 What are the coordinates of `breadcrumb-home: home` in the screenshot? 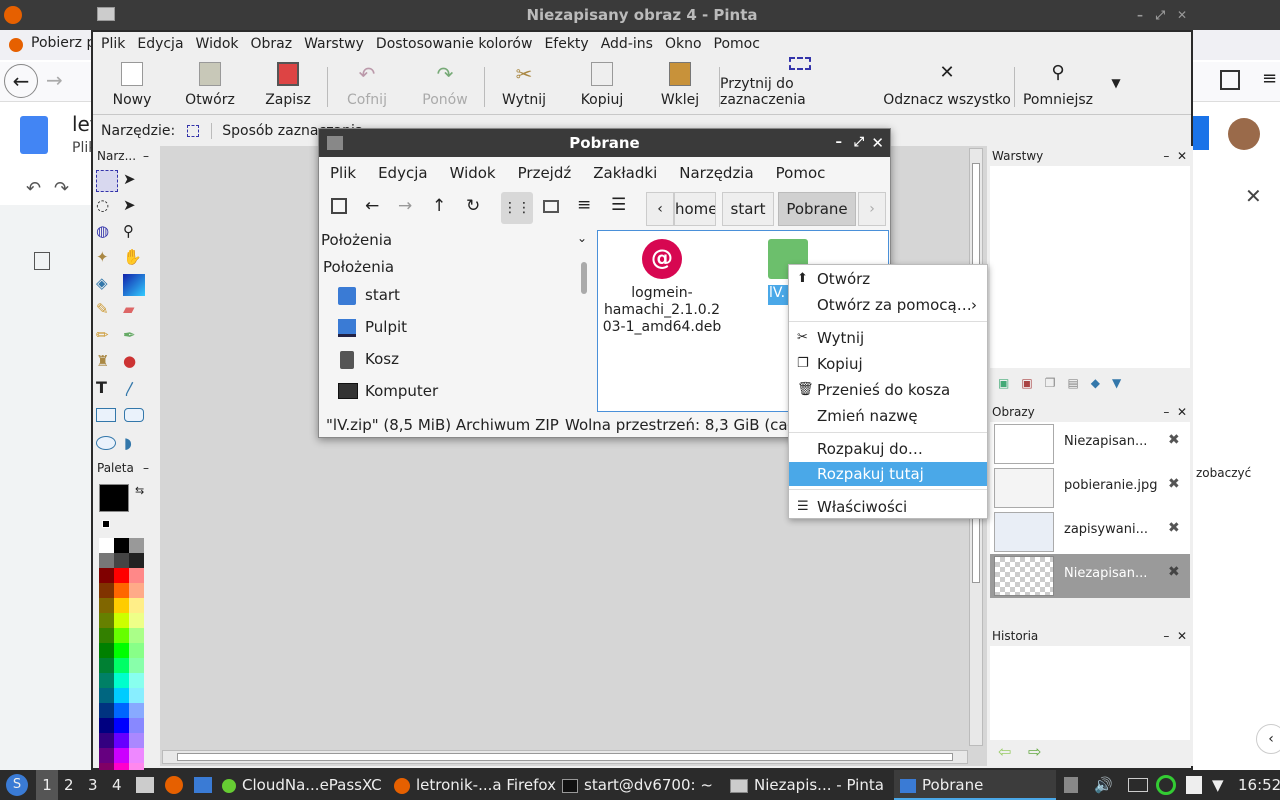 It's located at (695, 209).